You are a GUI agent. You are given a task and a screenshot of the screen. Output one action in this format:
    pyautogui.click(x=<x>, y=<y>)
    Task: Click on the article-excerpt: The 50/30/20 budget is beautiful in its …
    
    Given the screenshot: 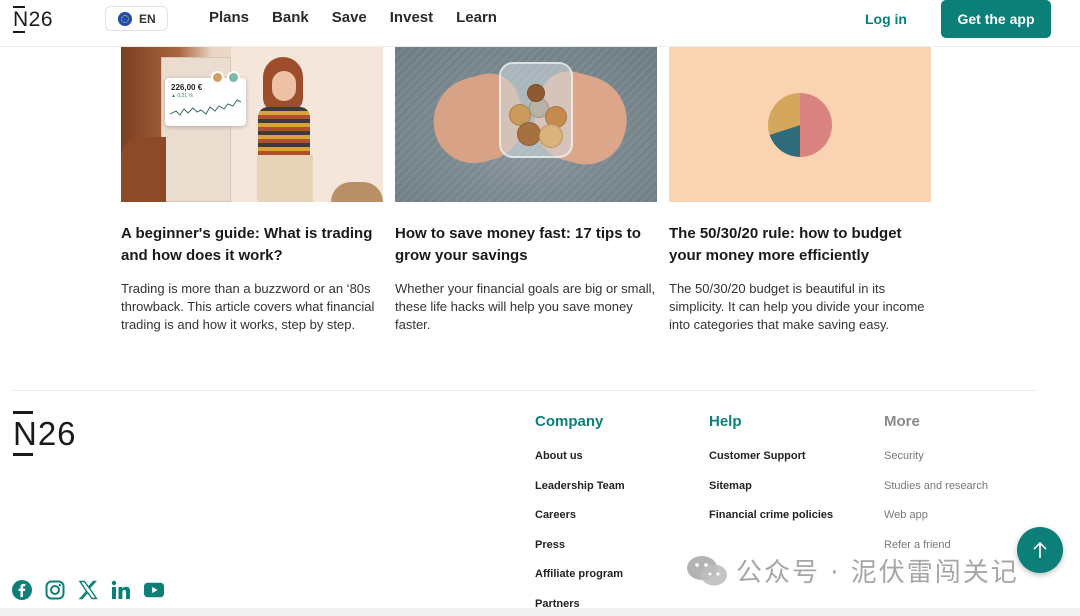 What is the action you would take?
    pyautogui.click(x=797, y=306)
    